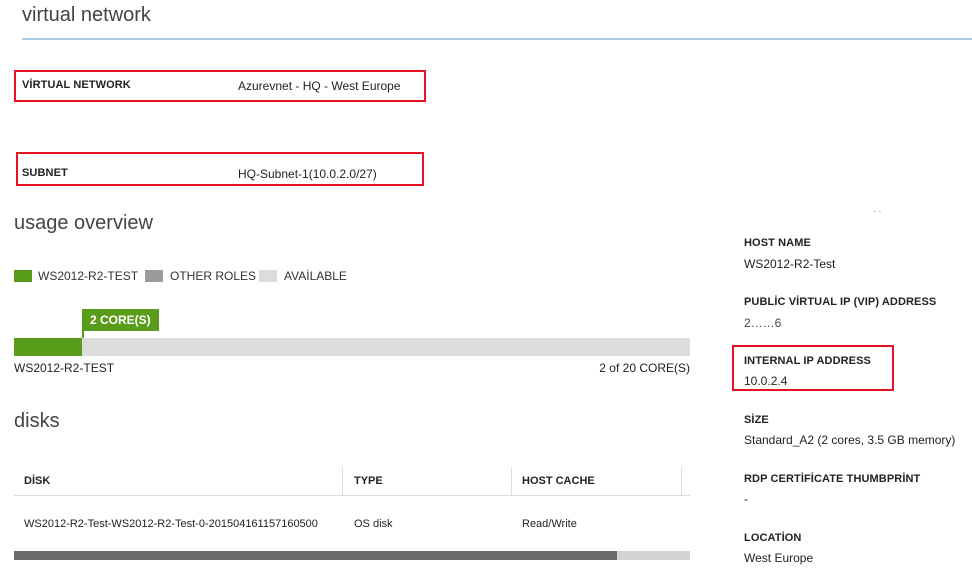 The width and height of the screenshot is (972, 579). What do you see at coordinates (83, 223) in the screenshot?
I see `usage-overview-title: usage overview` at bounding box center [83, 223].